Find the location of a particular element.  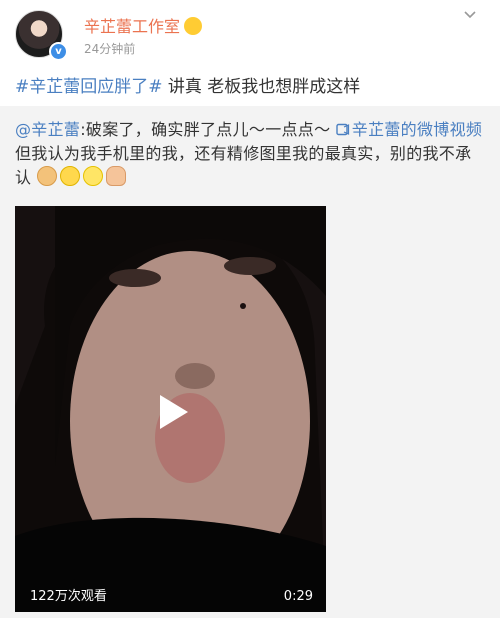

thumbs-up-emoji-icon is located at coordinates (115, 176).